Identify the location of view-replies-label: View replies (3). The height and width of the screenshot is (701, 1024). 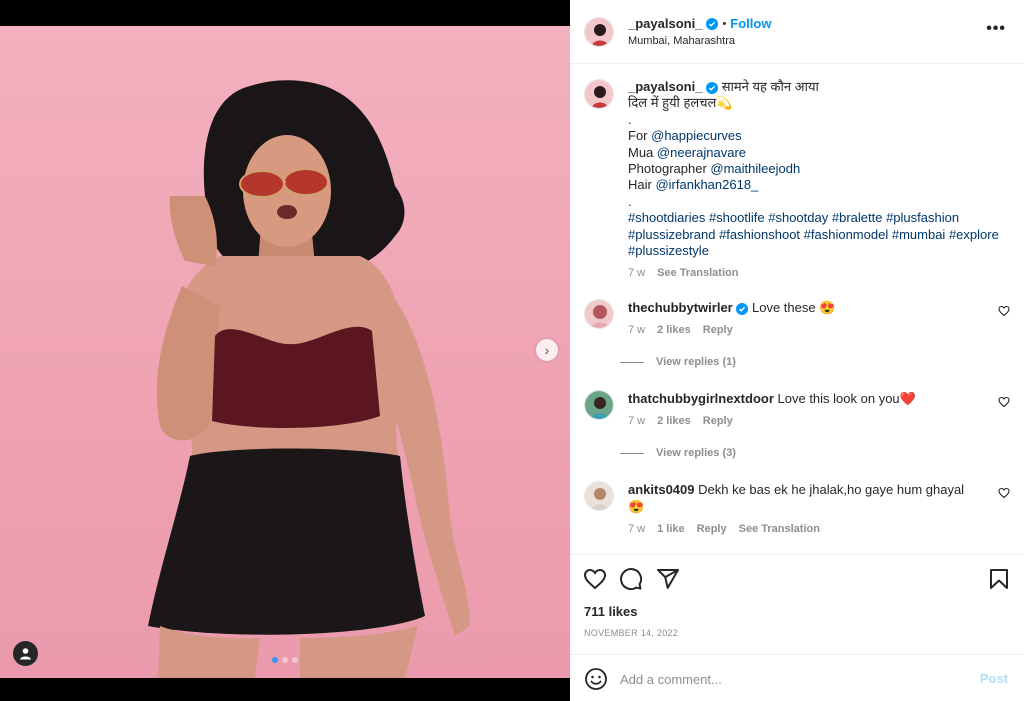
(696, 453).